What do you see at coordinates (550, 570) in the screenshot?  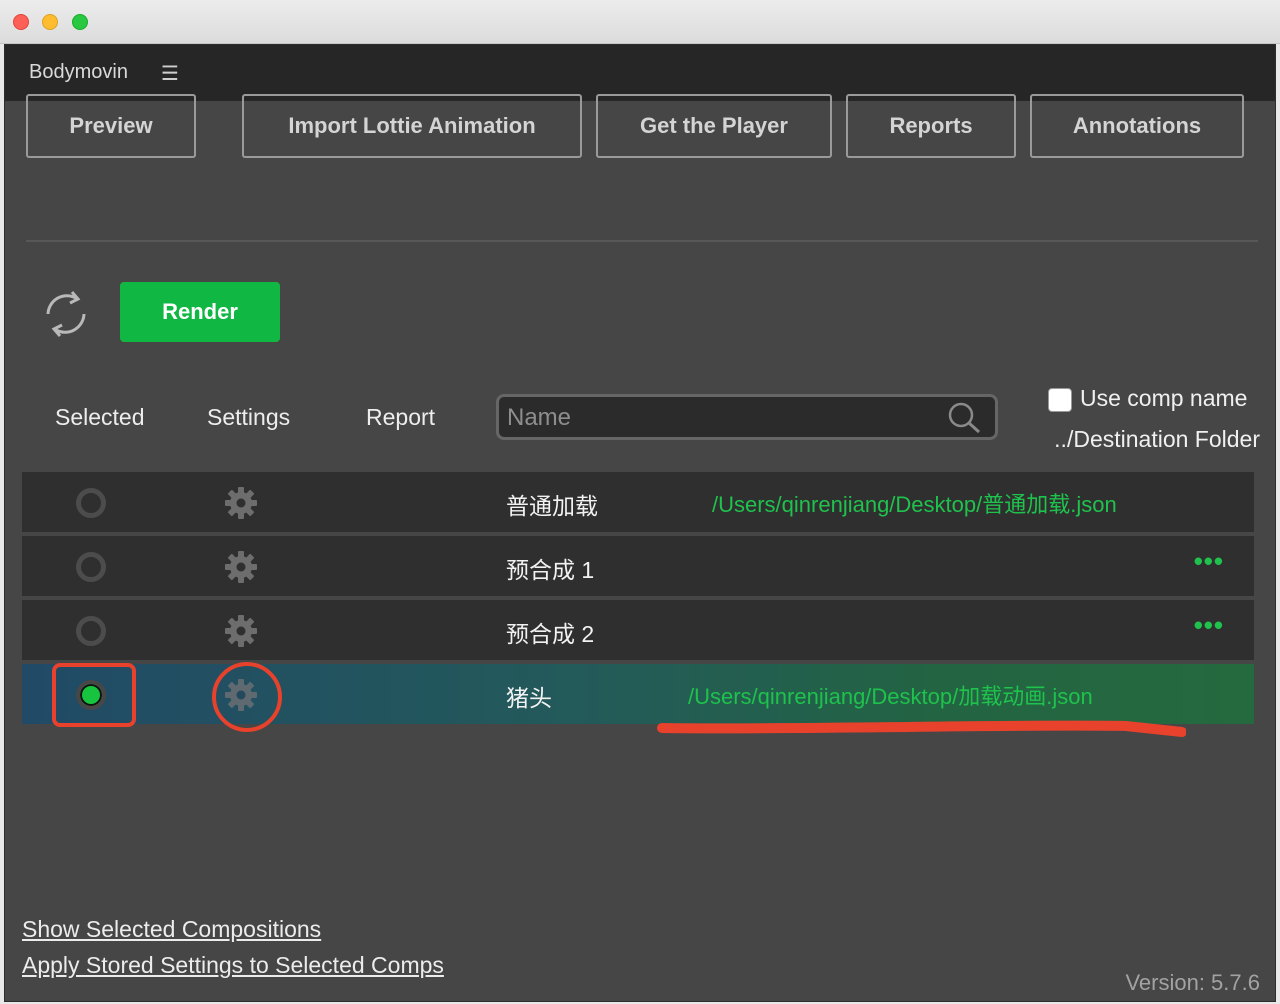 I see `comp-name: 预合成 1` at bounding box center [550, 570].